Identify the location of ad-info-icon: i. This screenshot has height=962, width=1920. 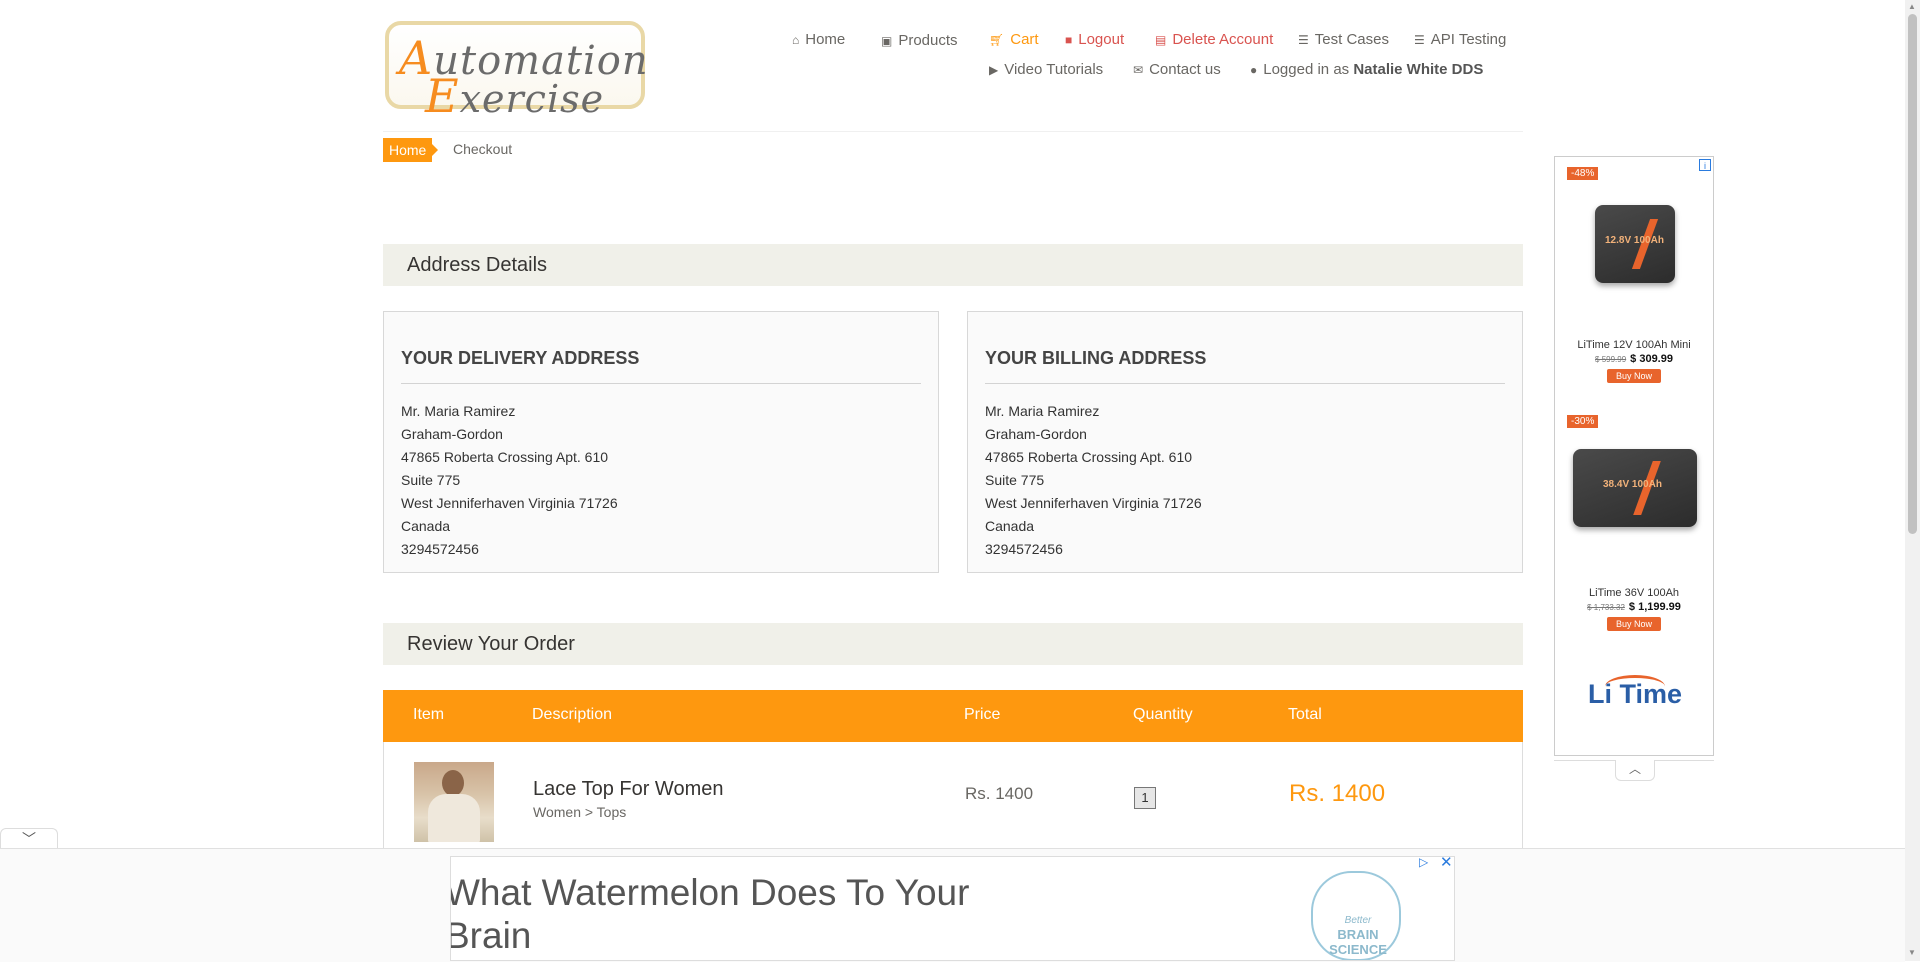
(1705, 165).